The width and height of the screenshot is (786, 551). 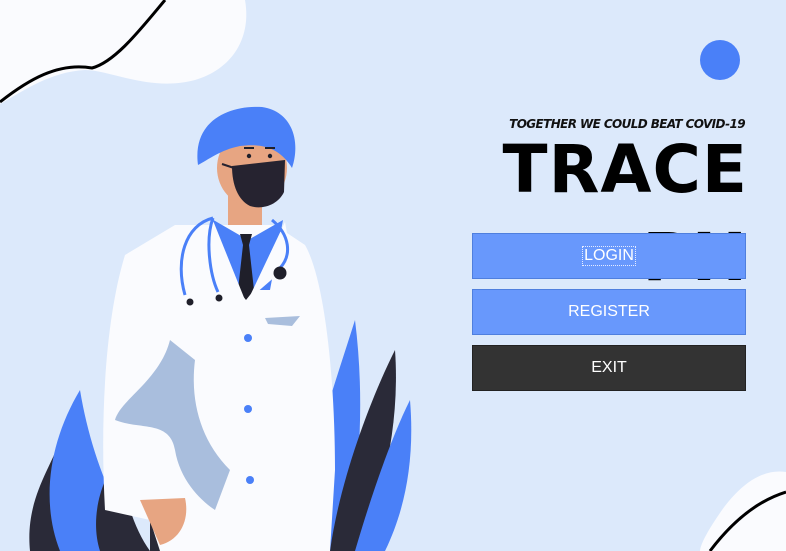 I want to click on accent-dot-icon, so click(x=720, y=60).